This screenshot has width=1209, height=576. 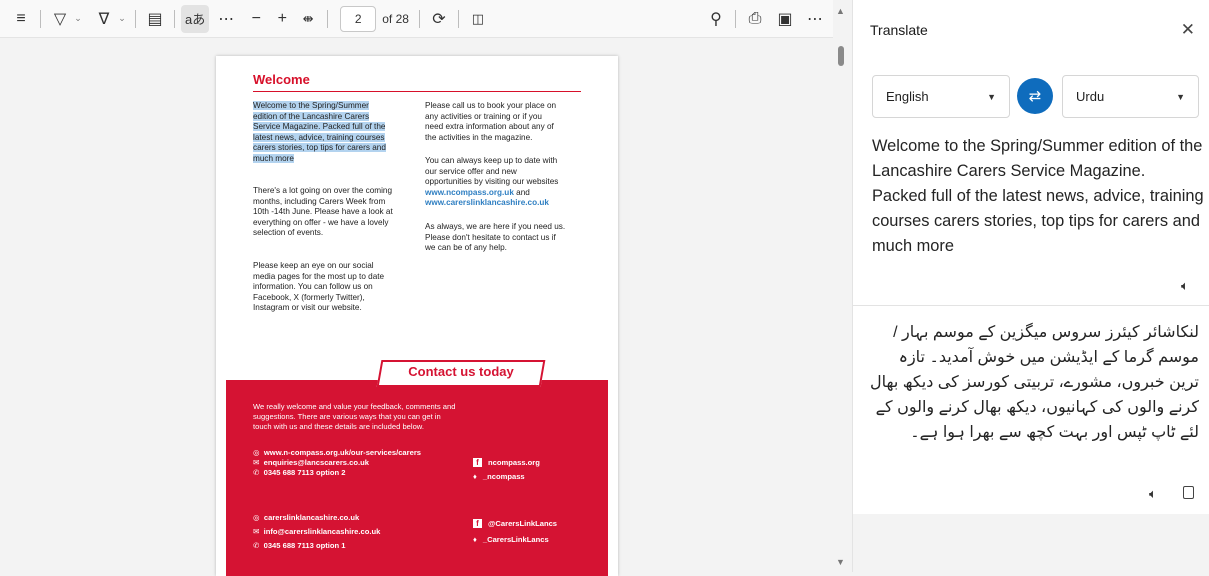 I want to click on scroll-down-icon: ▼, so click(x=840, y=562).